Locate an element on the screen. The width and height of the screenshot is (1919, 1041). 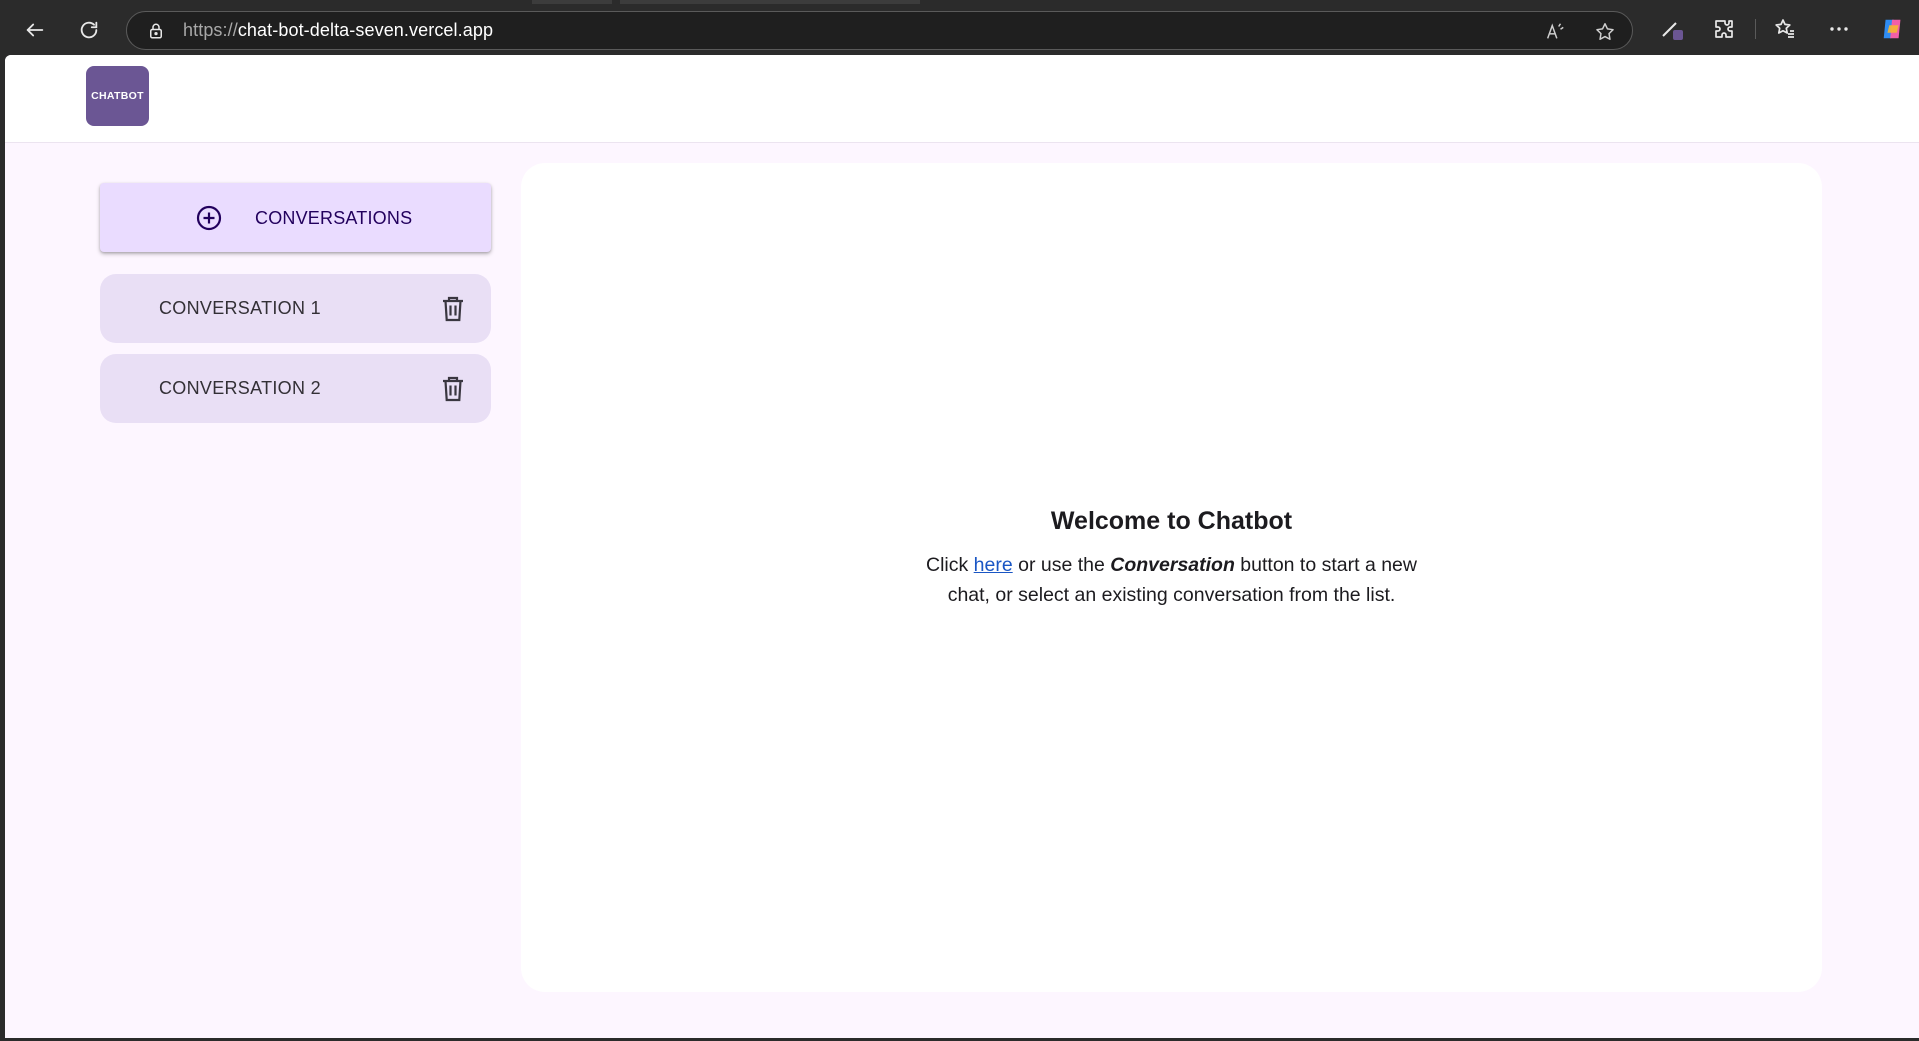
new-conversation-button: CONVERSATIONS is located at coordinates (295, 217).